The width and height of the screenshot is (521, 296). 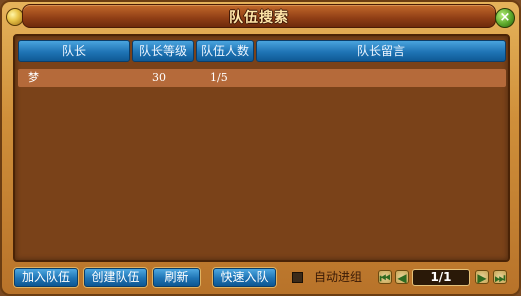 I want to click on row-members: 1/5, so click(x=219, y=77).